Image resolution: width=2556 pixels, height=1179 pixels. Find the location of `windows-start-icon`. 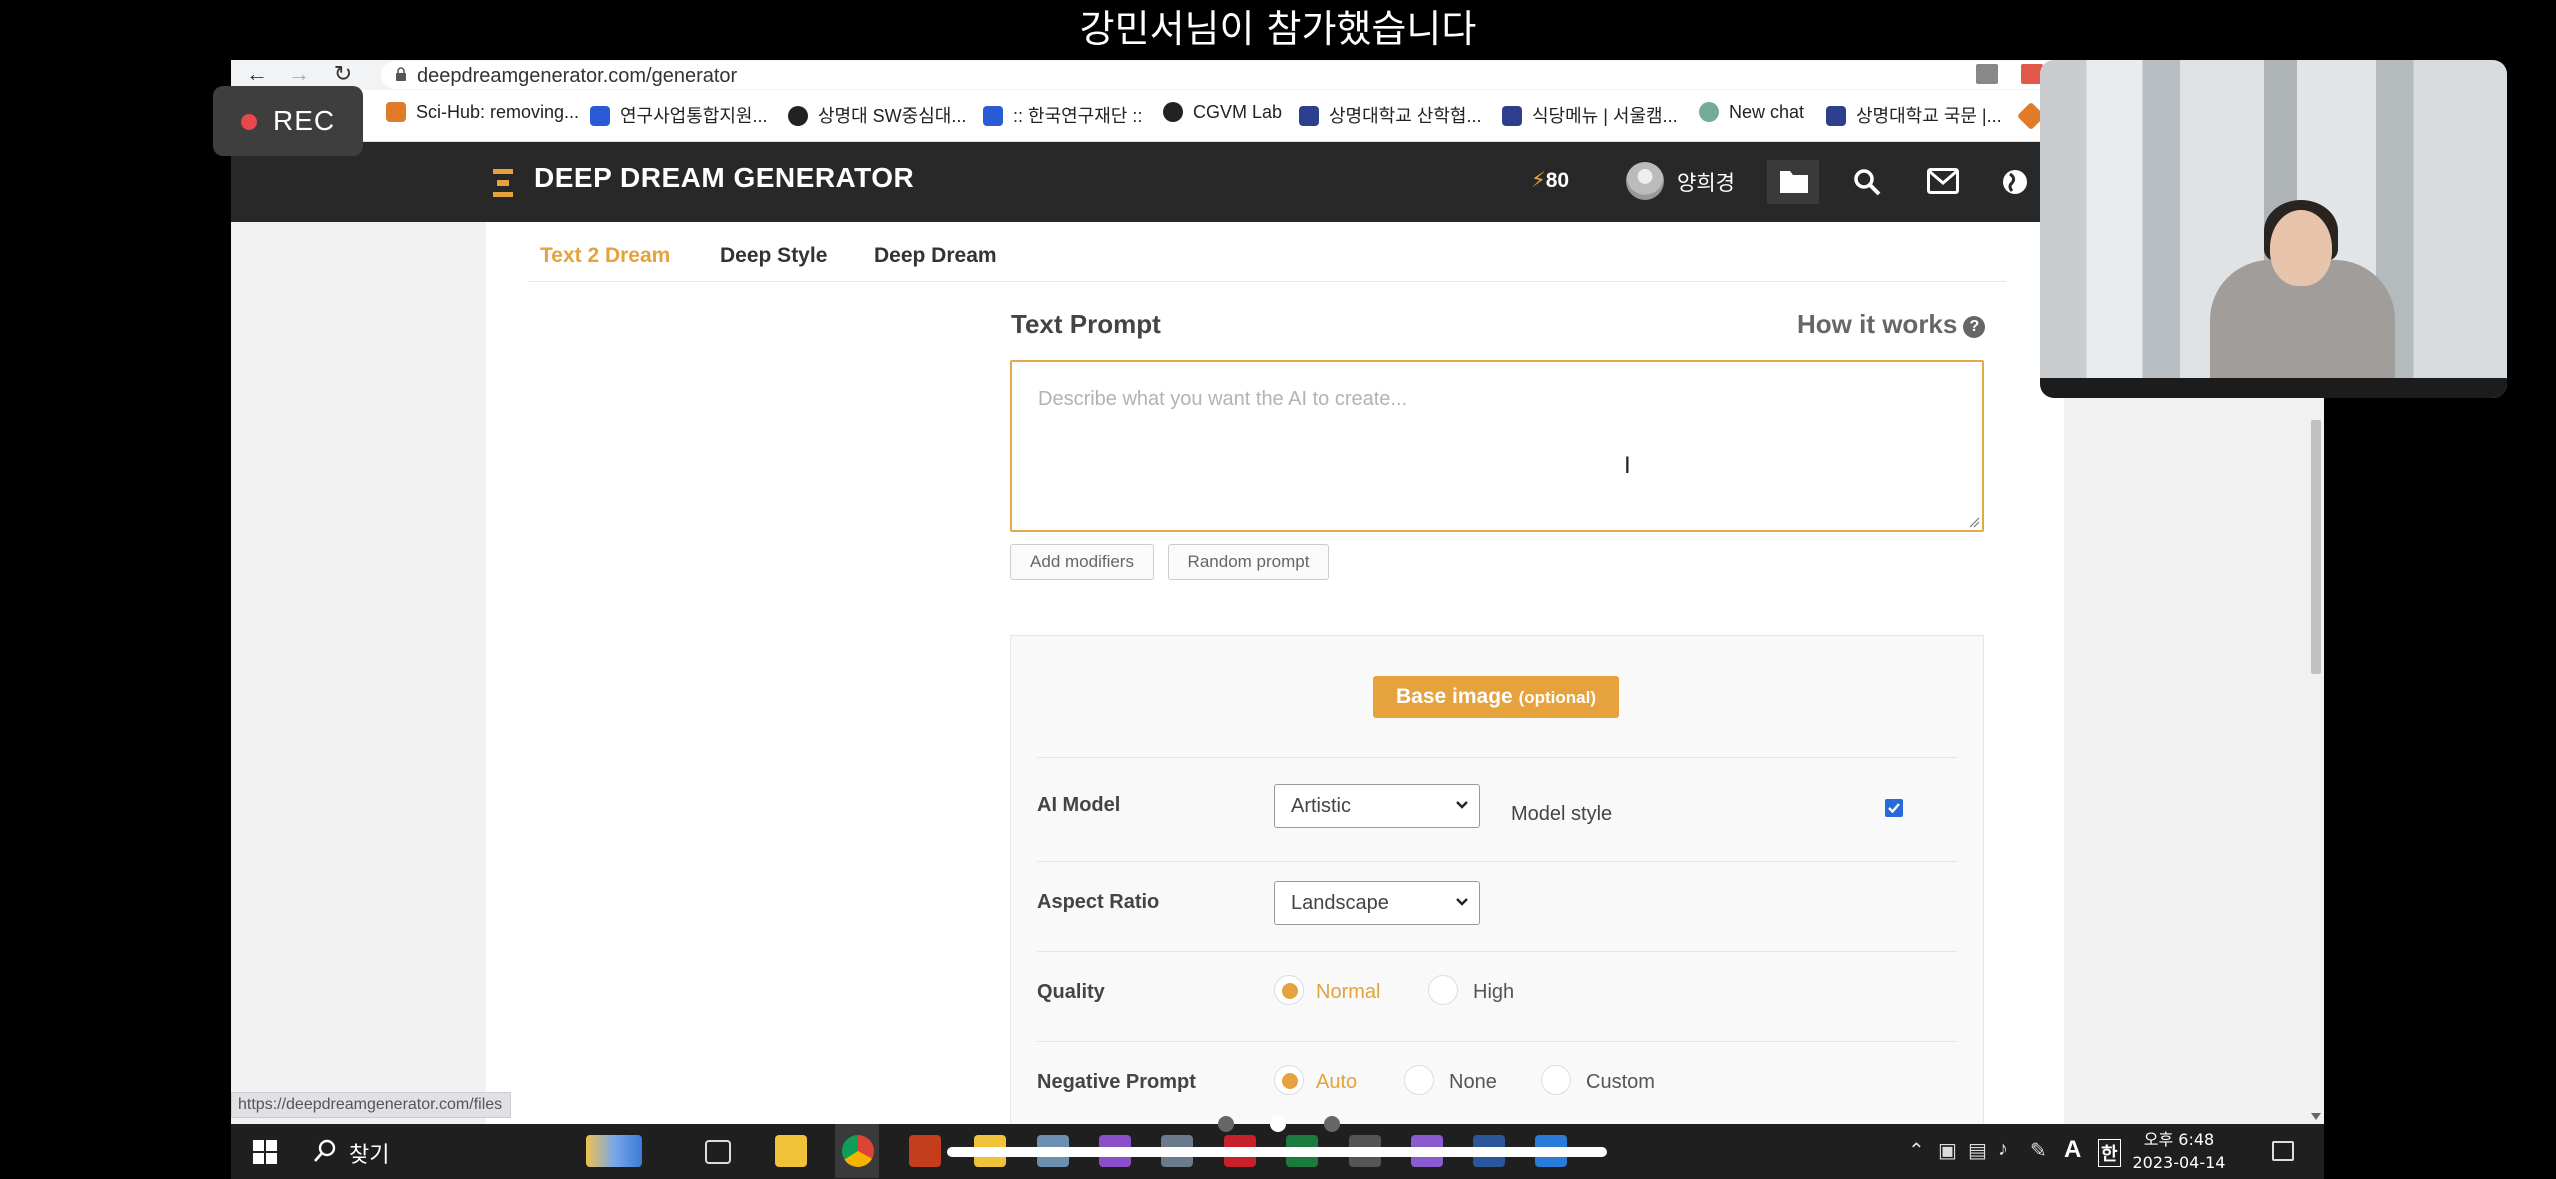

windows-start-icon is located at coordinates (265, 1152).